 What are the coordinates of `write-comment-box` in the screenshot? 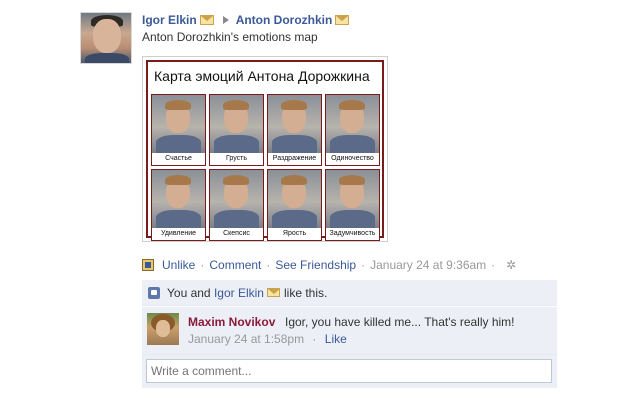 It's located at (349, 371).